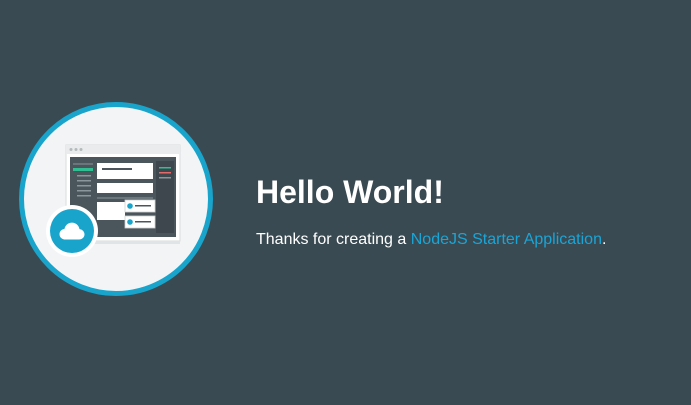 The width and height of the screenshot is (691, 405). Describe the element at coordinates (604, 239) in the screenshot. I see `intro-suffix: .` at that location.